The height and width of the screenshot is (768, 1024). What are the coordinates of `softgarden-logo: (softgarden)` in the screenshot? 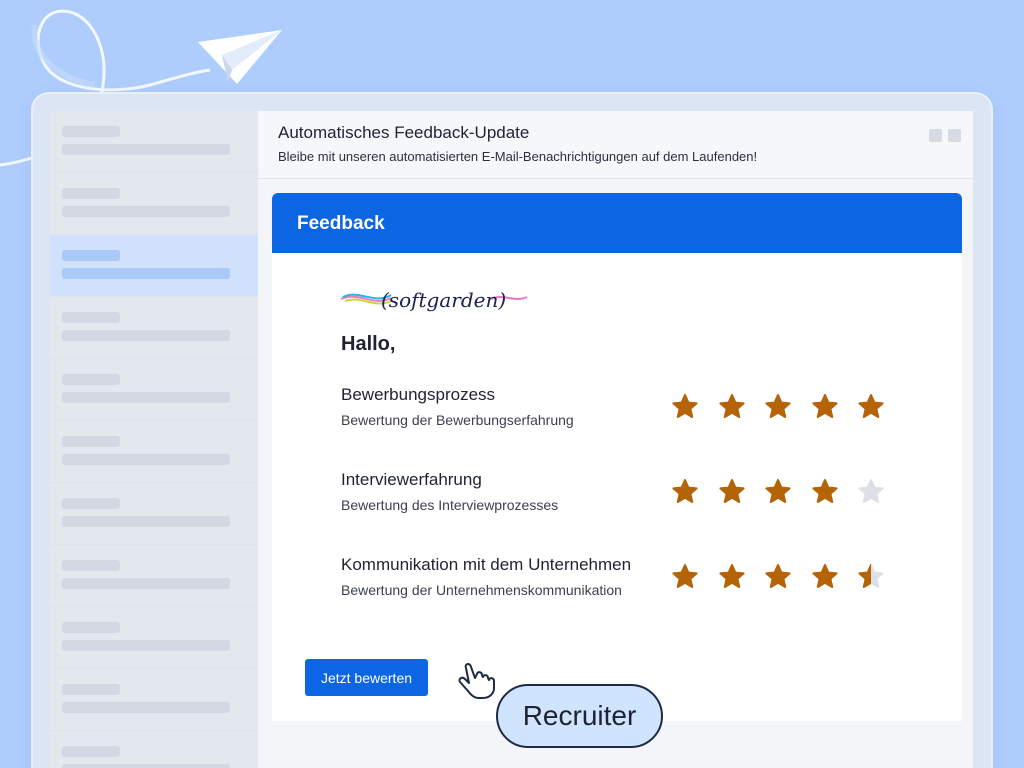 It's located at (434, 300).